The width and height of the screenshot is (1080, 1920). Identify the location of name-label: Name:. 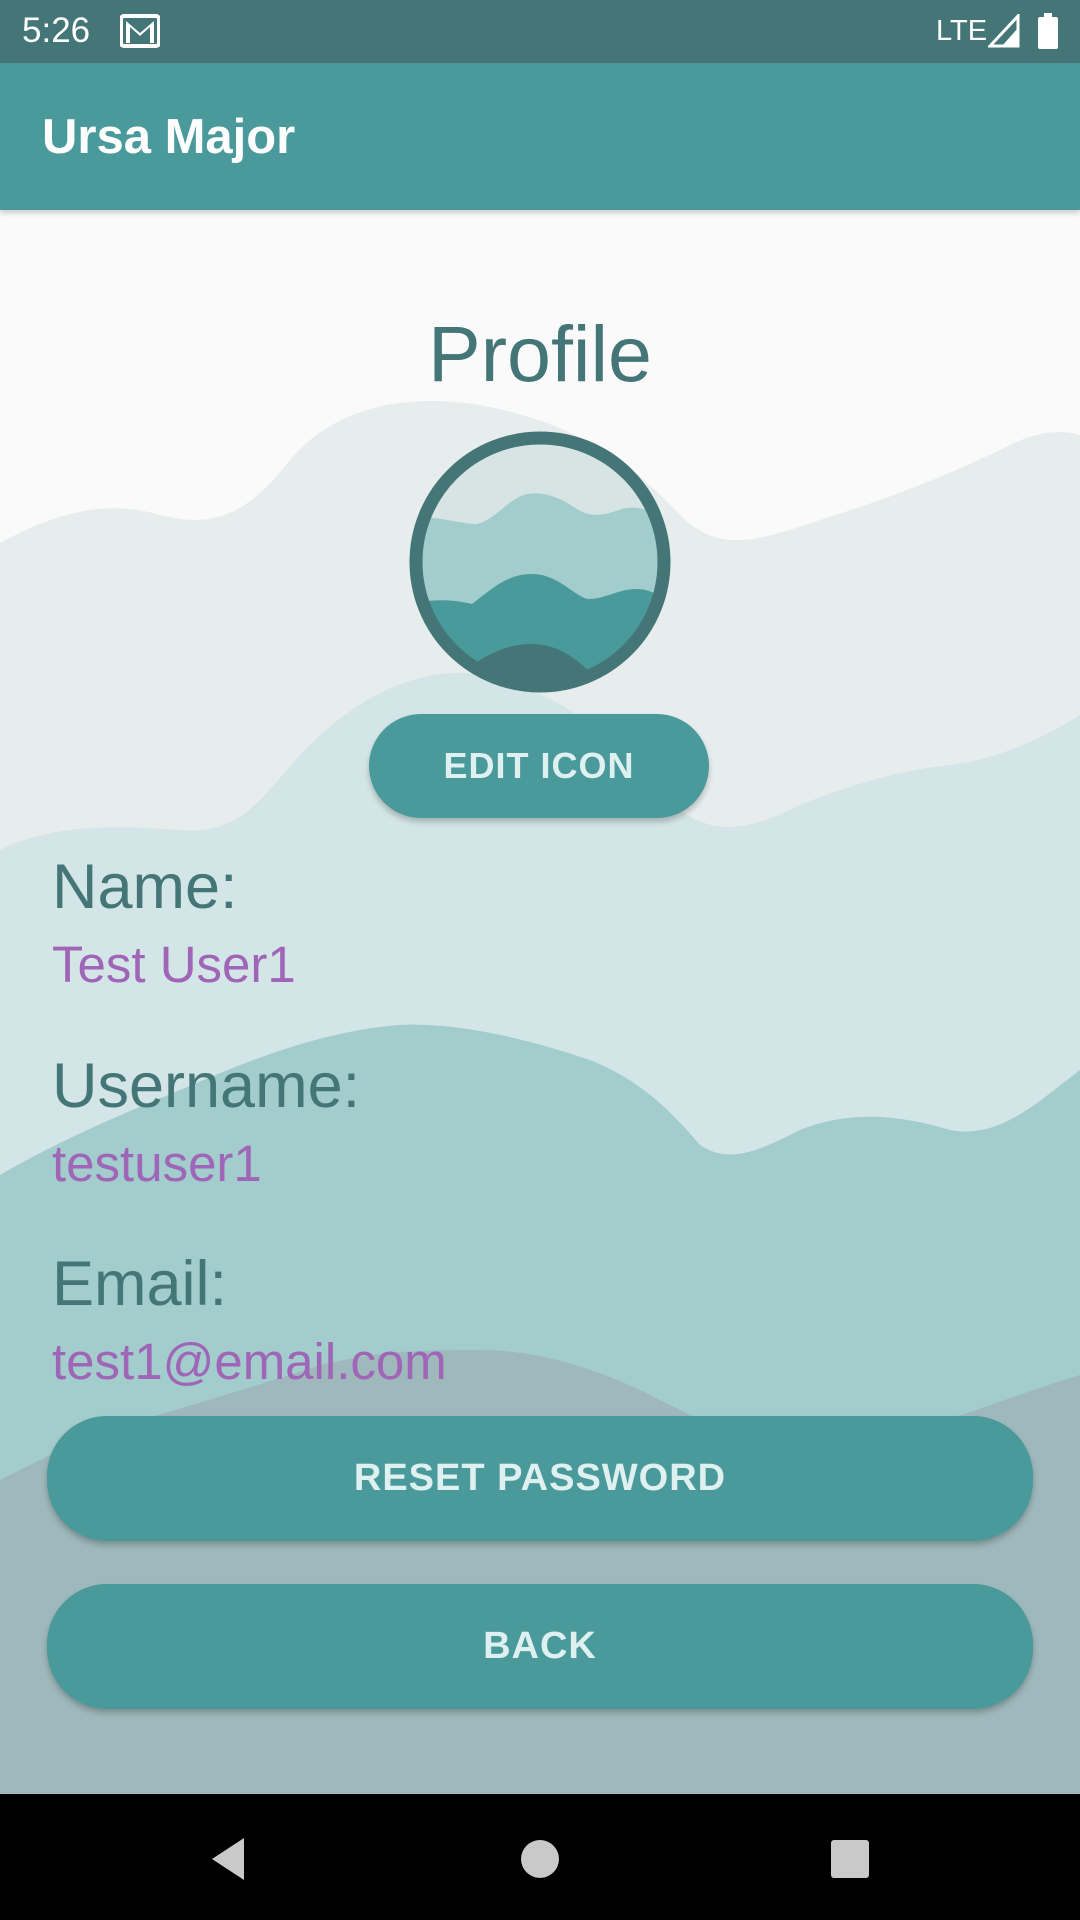
(145, 887).